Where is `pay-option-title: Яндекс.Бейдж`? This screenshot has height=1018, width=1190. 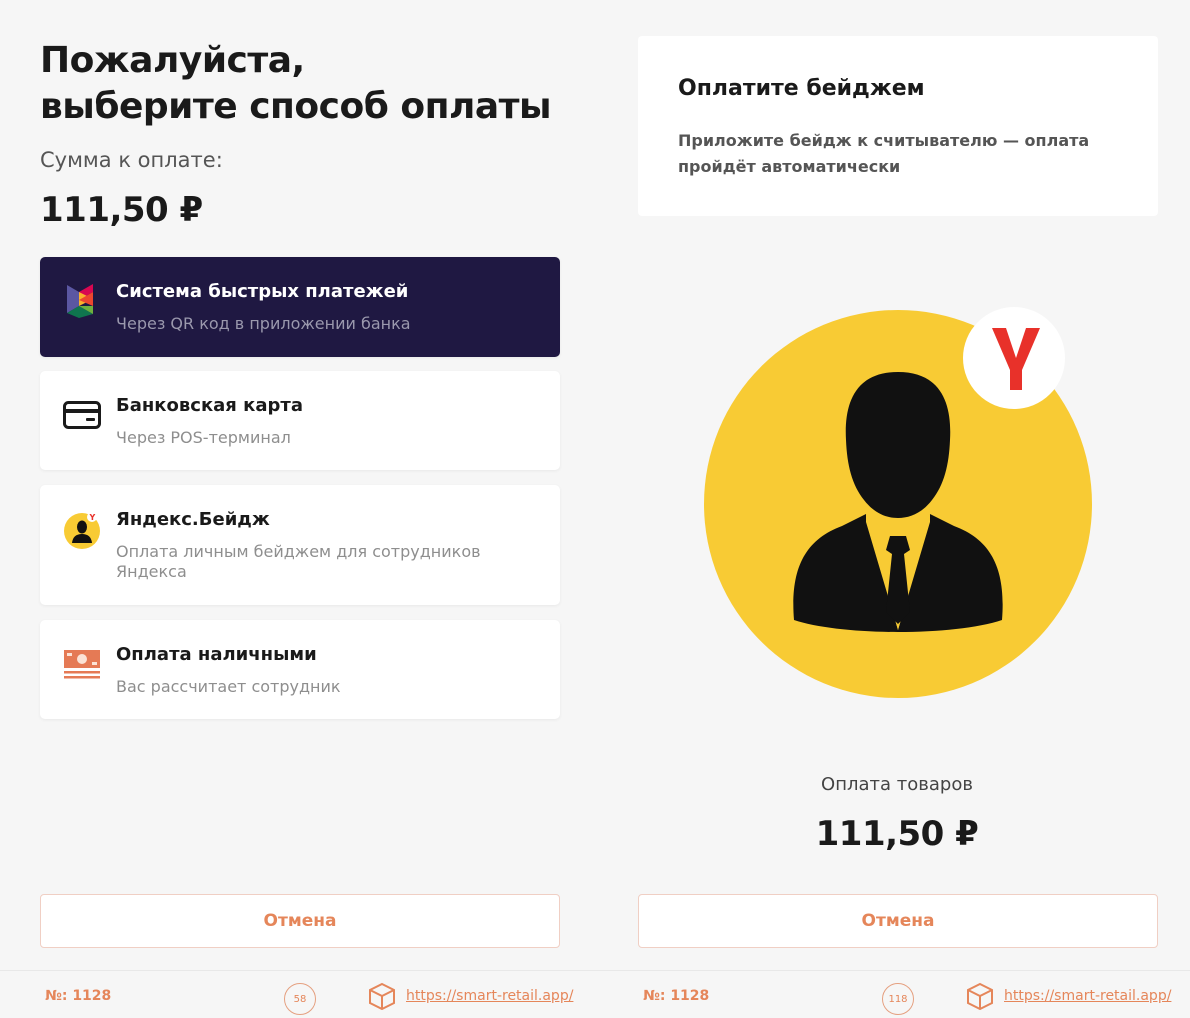
pay-option-title: Яндекс.Бейдж is located at coordinates (193, 519).